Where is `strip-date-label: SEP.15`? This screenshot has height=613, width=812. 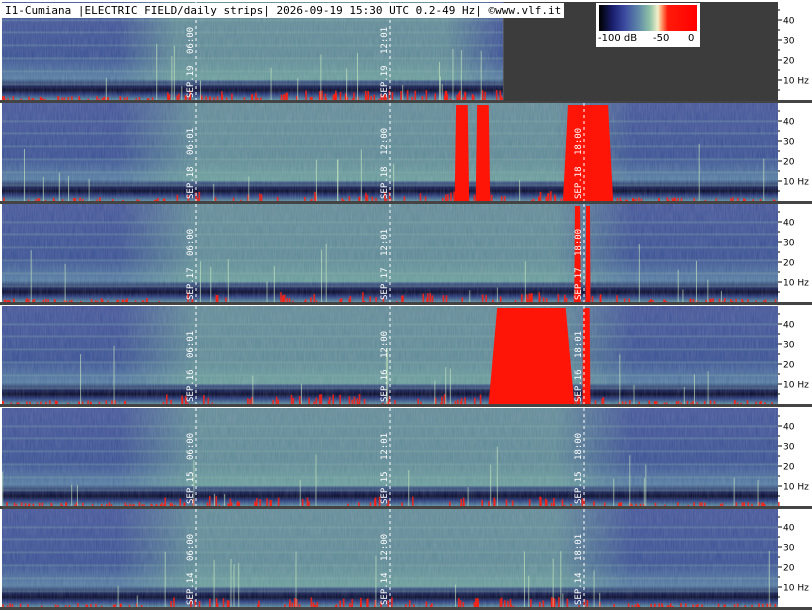 strip-date-label: SEP.15 is located at coordinates (191, 487).